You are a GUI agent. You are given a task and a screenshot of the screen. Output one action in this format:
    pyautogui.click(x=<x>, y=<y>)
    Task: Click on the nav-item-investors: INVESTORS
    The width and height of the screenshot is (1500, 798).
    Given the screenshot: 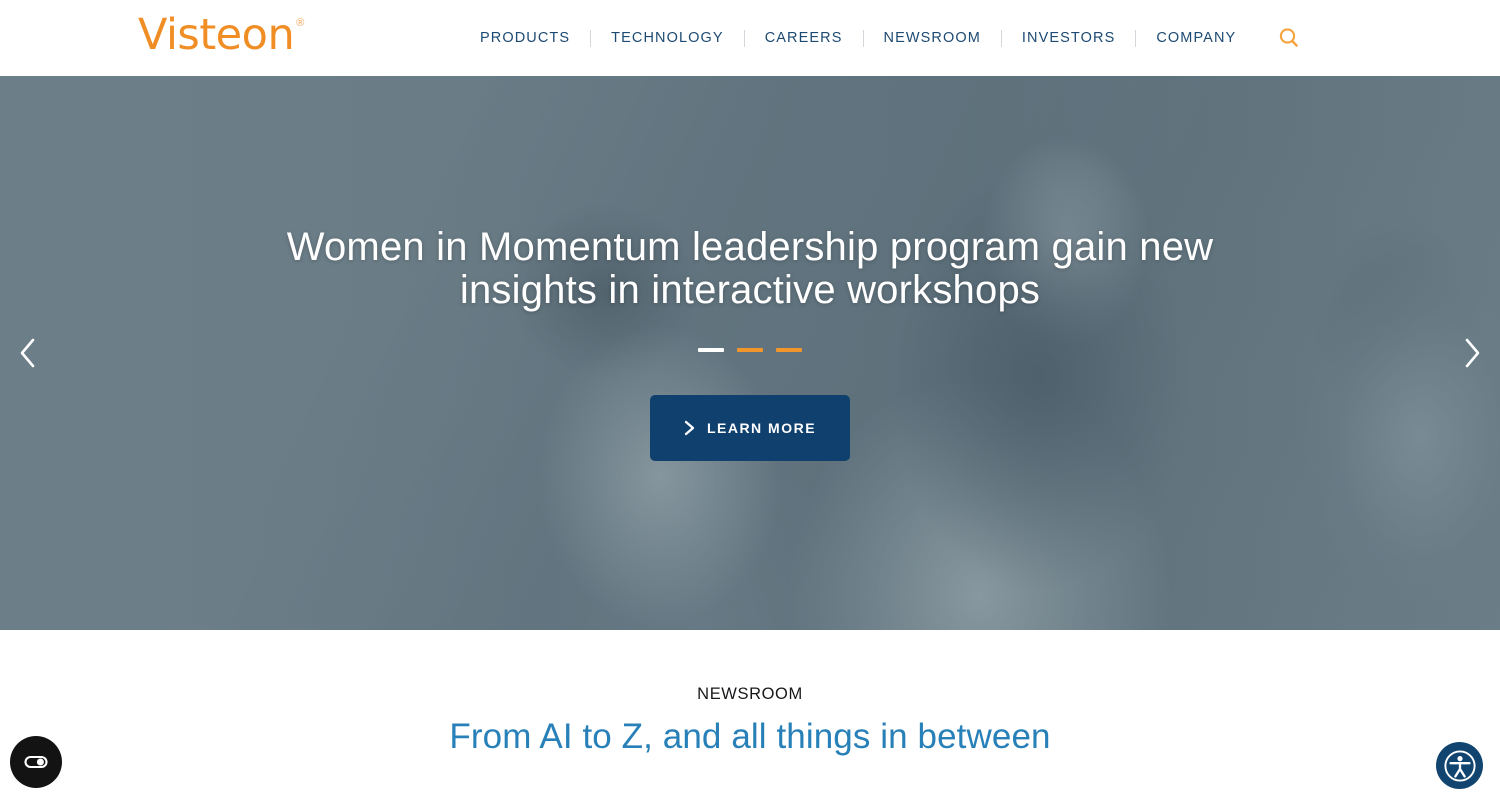 What is the action you would take?
    pyautogui.click(x=1068, y=38)
    